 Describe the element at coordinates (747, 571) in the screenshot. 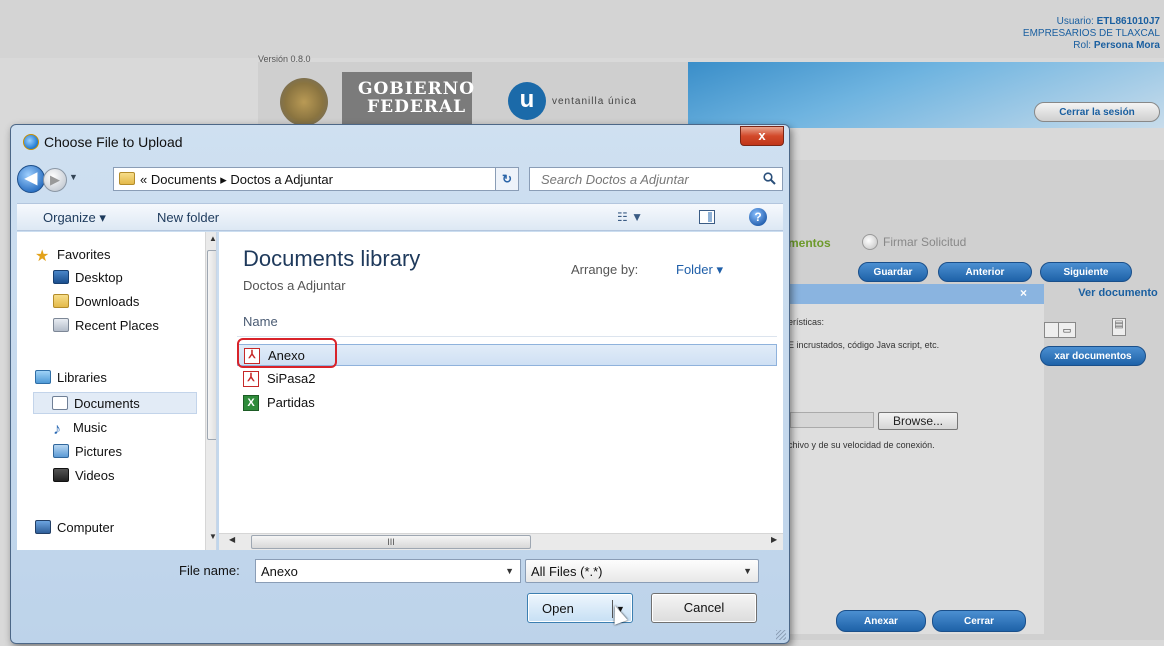

I see `file-type-dropdown-icon: ▼` at that location.